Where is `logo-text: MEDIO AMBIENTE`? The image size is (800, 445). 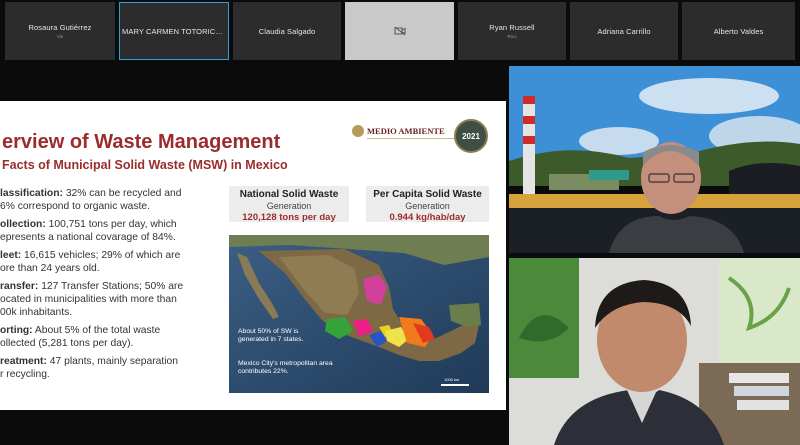
logo-text: MEDIO AMBIENTE is located at coordinates (406, 131).